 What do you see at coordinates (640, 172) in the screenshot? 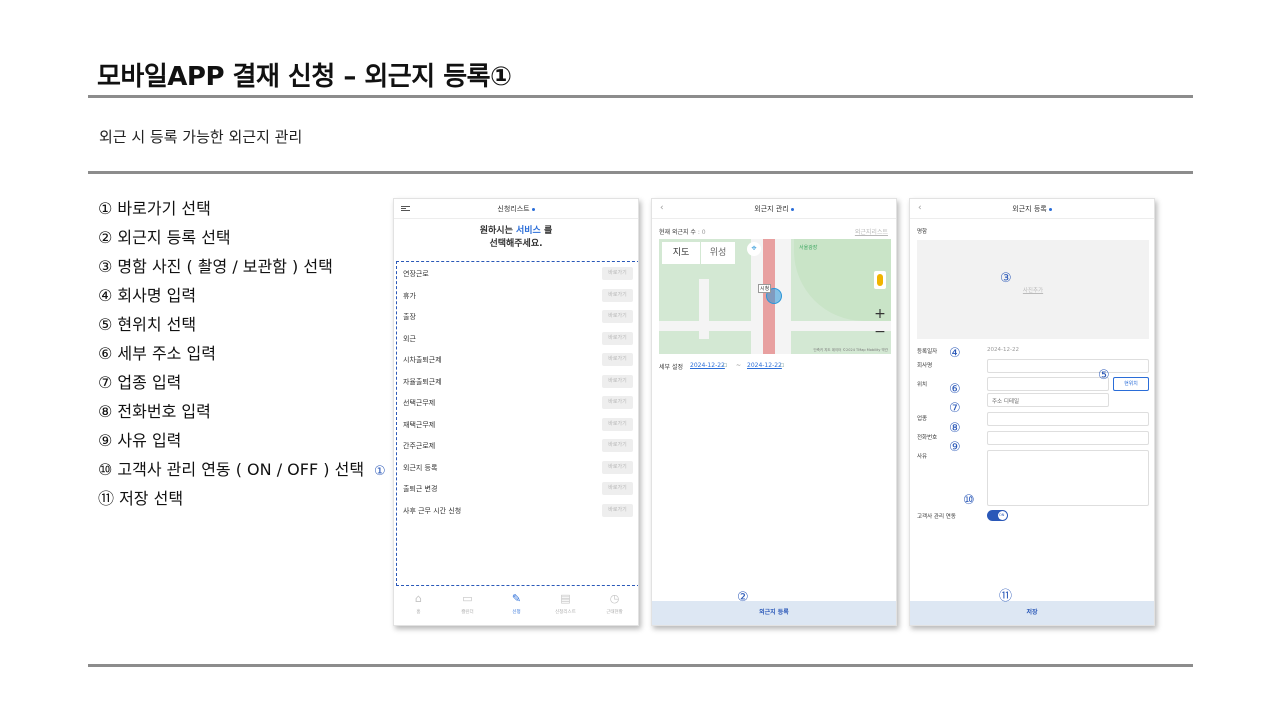
I see `subtitle-divider` at bounding box center [640, 172].